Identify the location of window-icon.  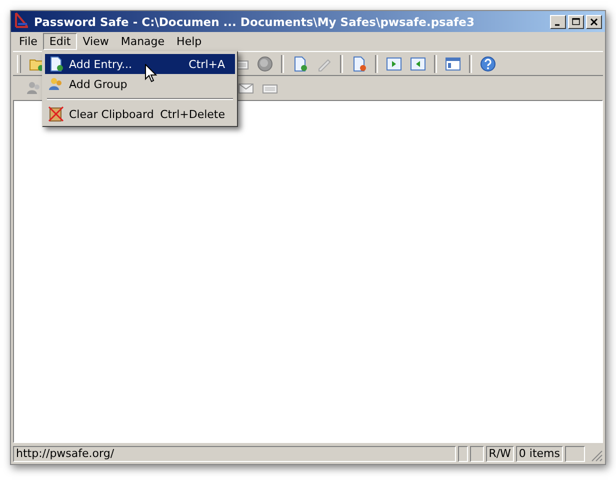
(453, 64).